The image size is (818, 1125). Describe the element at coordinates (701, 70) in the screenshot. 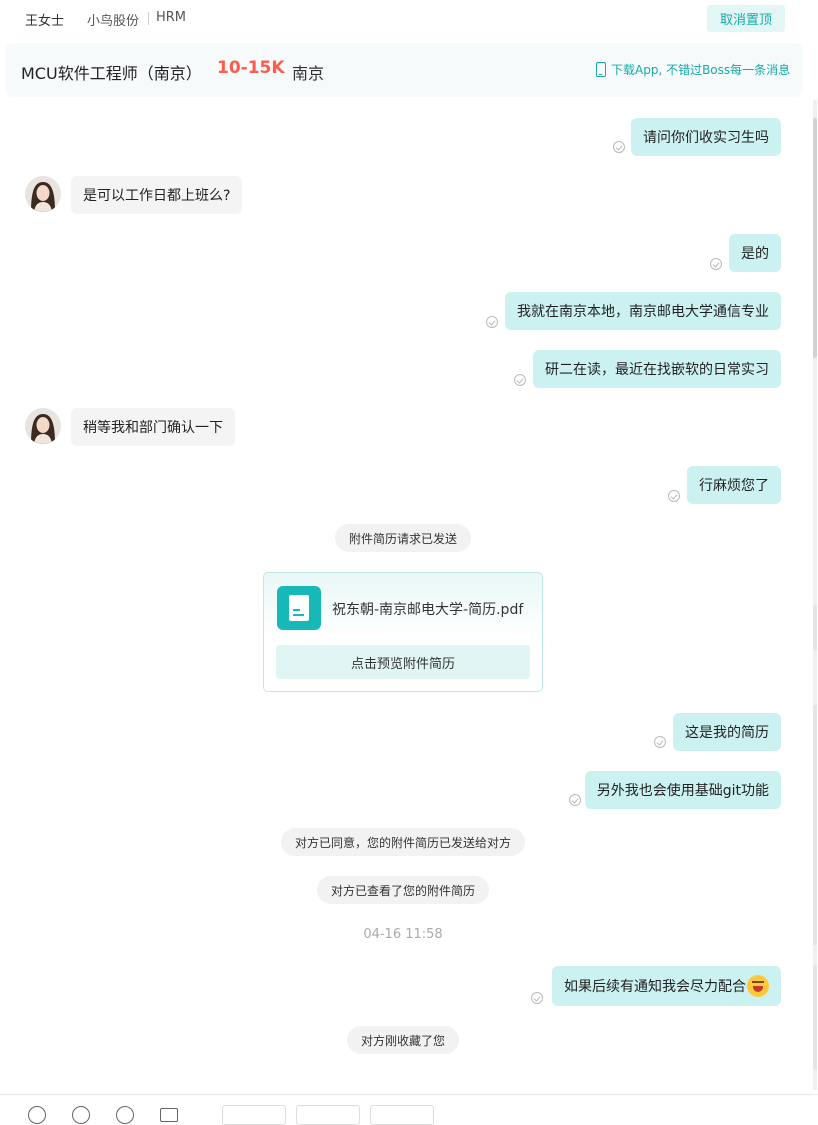

I see `download-app-text: 下载App, 不错过Boss每一条消息` at that location.